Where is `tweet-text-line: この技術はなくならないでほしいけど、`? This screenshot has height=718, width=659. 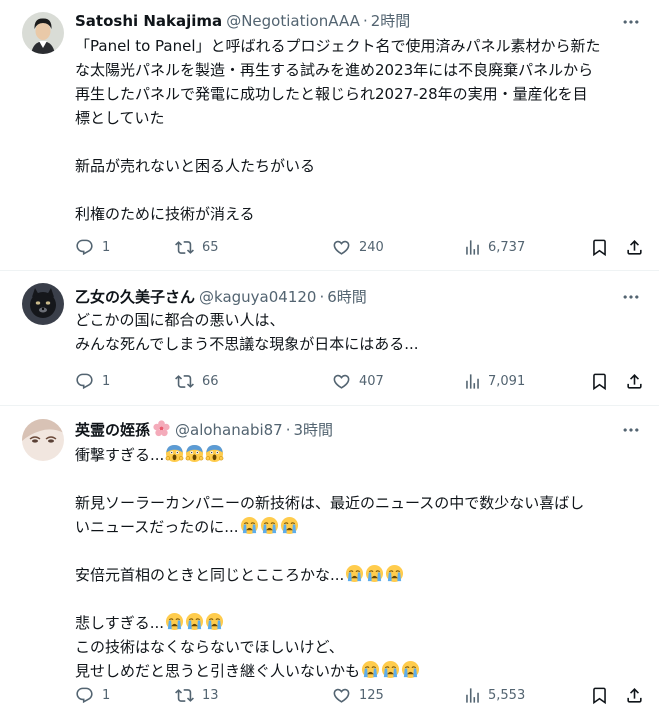
tweet-text-line: この技術はなくならないでほしいけど、 is located at coordinates (209, 647).